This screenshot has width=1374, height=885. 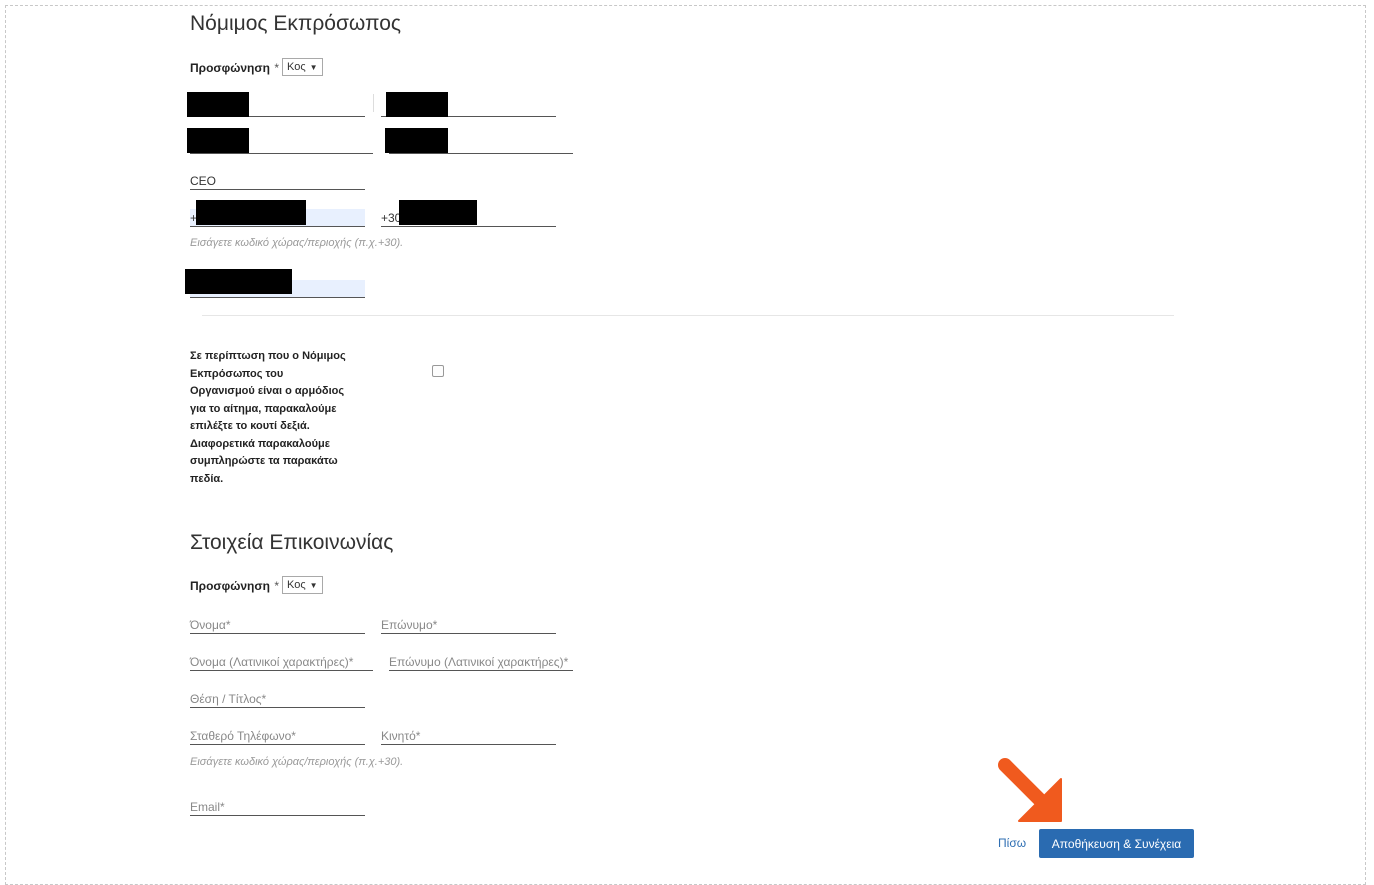 What do you see at coordinates (230, 586) in the screenshot?
I see `contact-salutation-label: Προσφώνηση` at bounding box center [230, 586].